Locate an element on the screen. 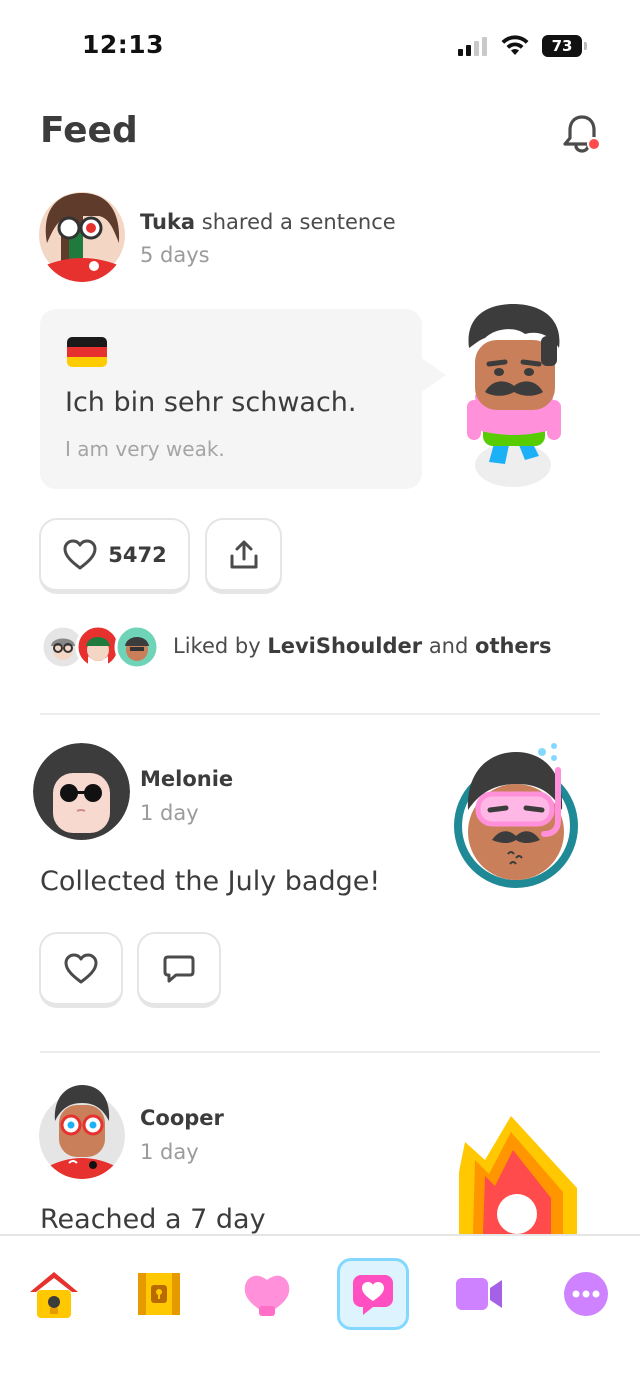  liked-by-prefix: Liked by is located at coordinates (217, 646).